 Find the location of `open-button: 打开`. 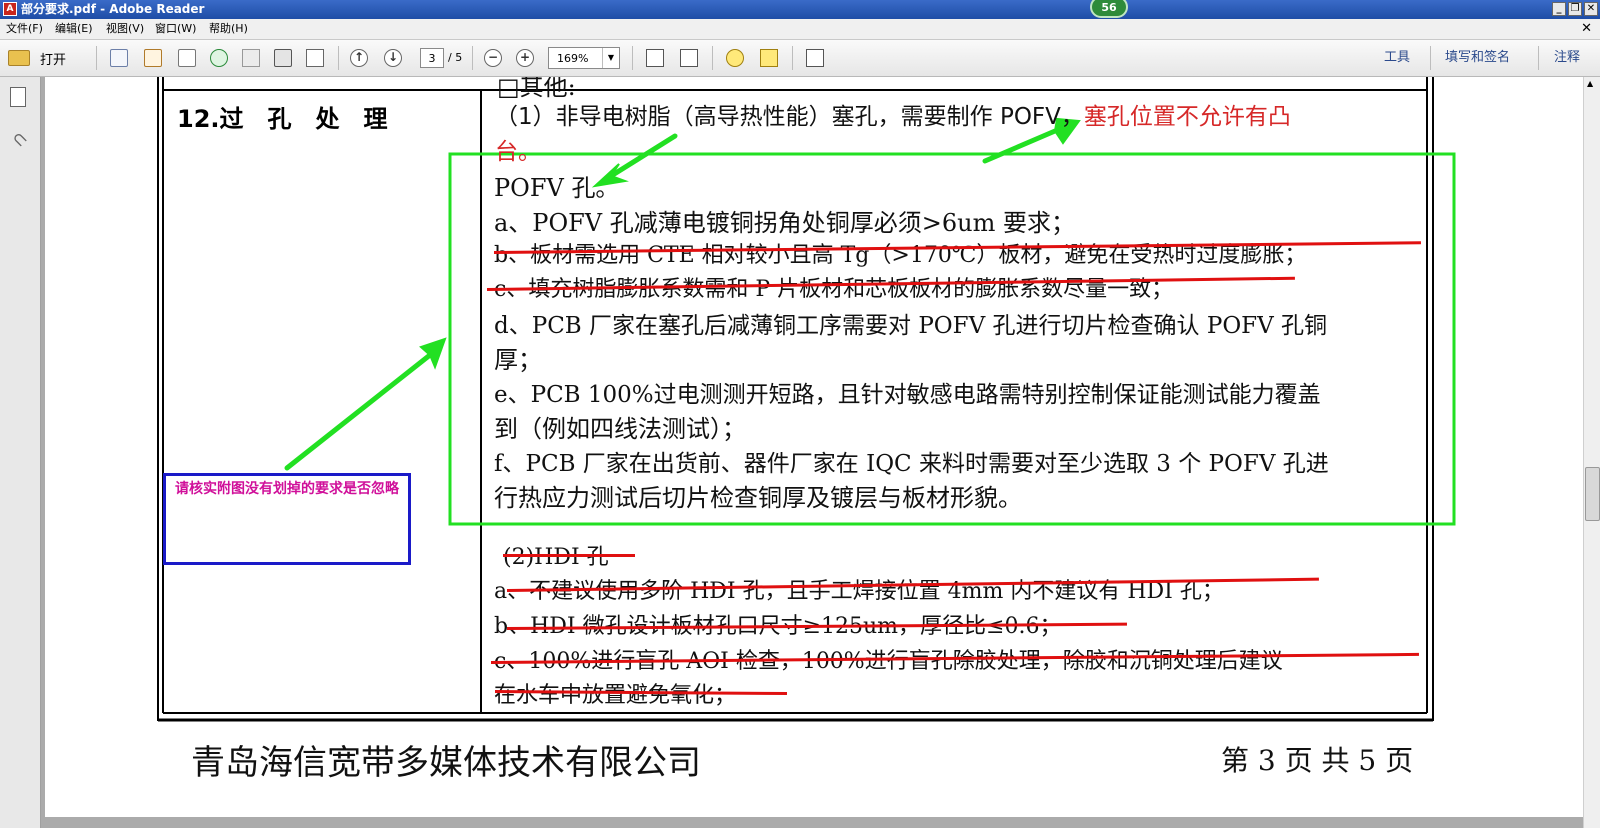

open-button: 打开 is located at coordinates (37, 58).